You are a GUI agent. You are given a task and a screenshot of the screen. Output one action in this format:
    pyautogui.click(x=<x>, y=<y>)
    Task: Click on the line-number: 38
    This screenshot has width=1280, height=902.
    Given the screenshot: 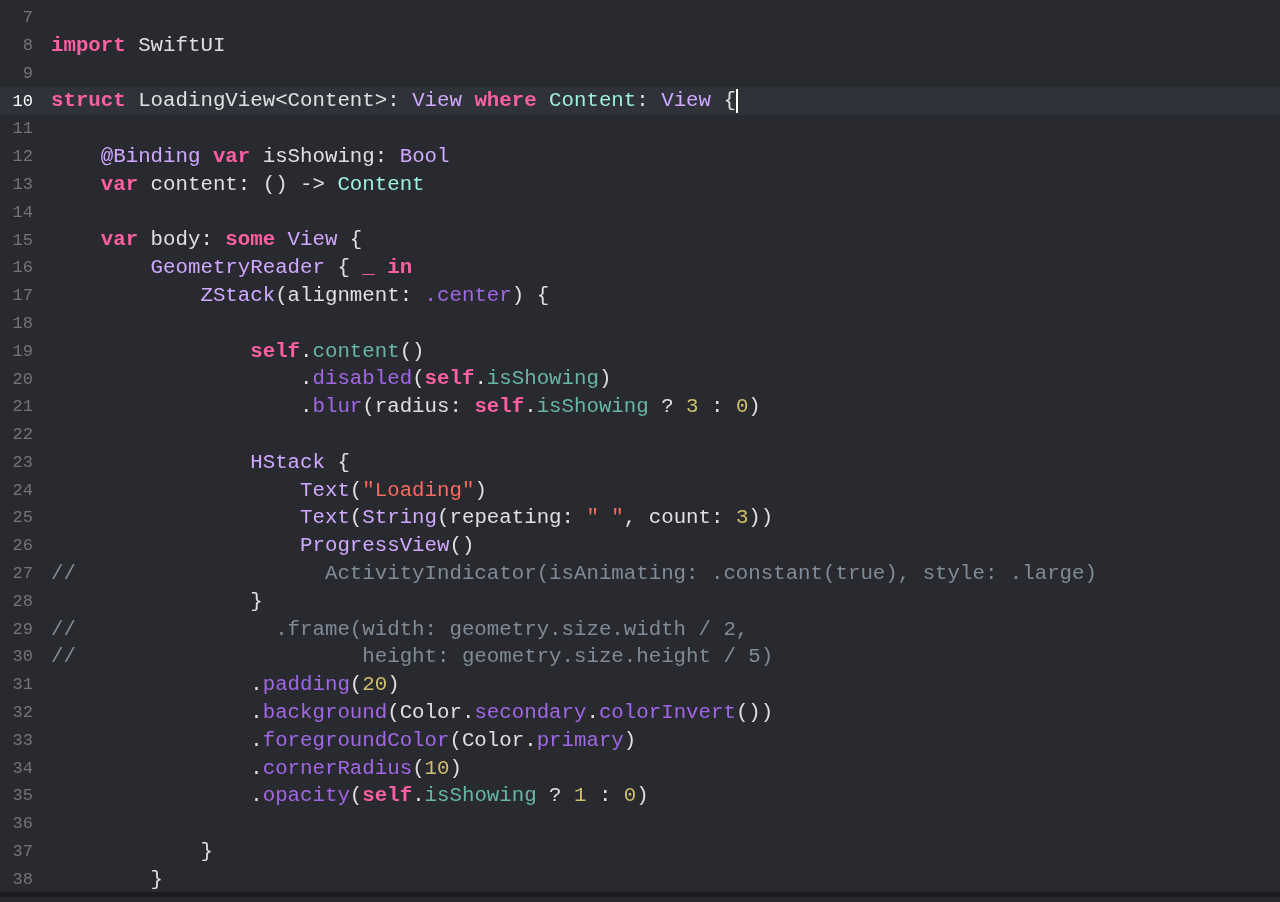 What is the action you would take?
    pyautogui.click(x=22, y=879)
    